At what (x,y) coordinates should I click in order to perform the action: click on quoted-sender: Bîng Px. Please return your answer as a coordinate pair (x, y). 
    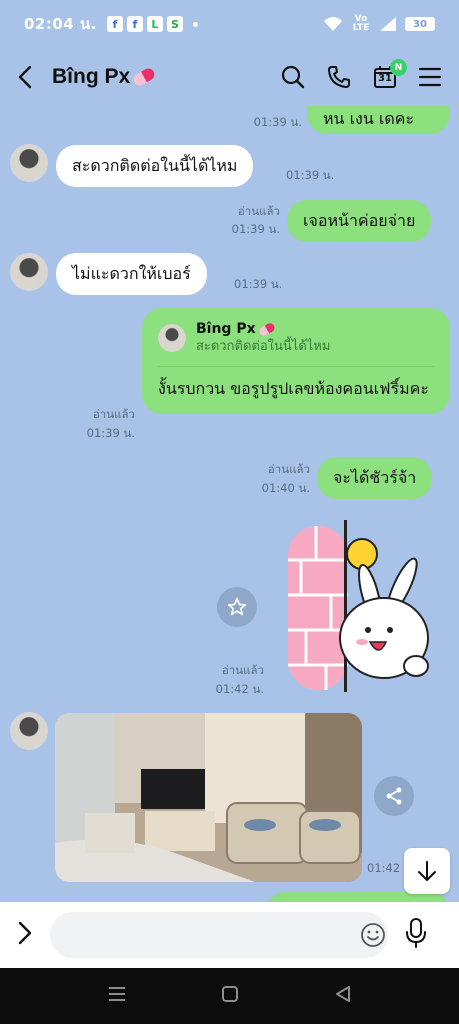
    Looking at the image, I should click on (263, 329).